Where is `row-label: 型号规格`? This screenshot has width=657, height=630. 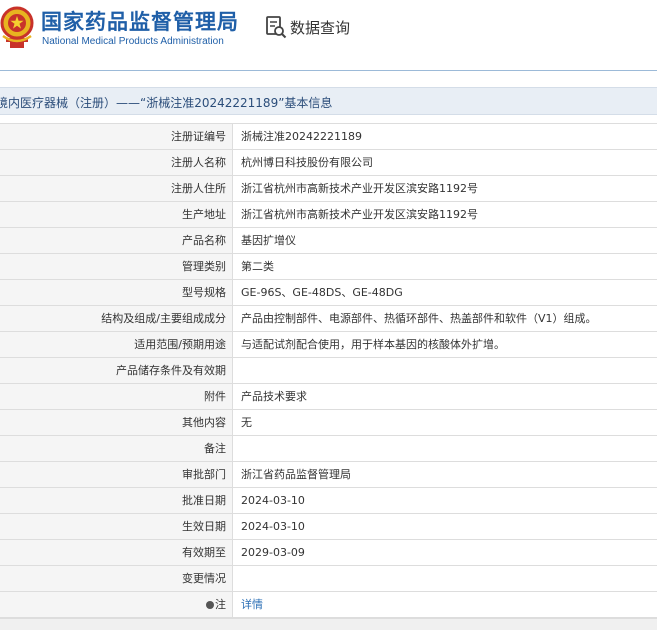 row-label: 型号规格 is located at coordinates (116, 292).